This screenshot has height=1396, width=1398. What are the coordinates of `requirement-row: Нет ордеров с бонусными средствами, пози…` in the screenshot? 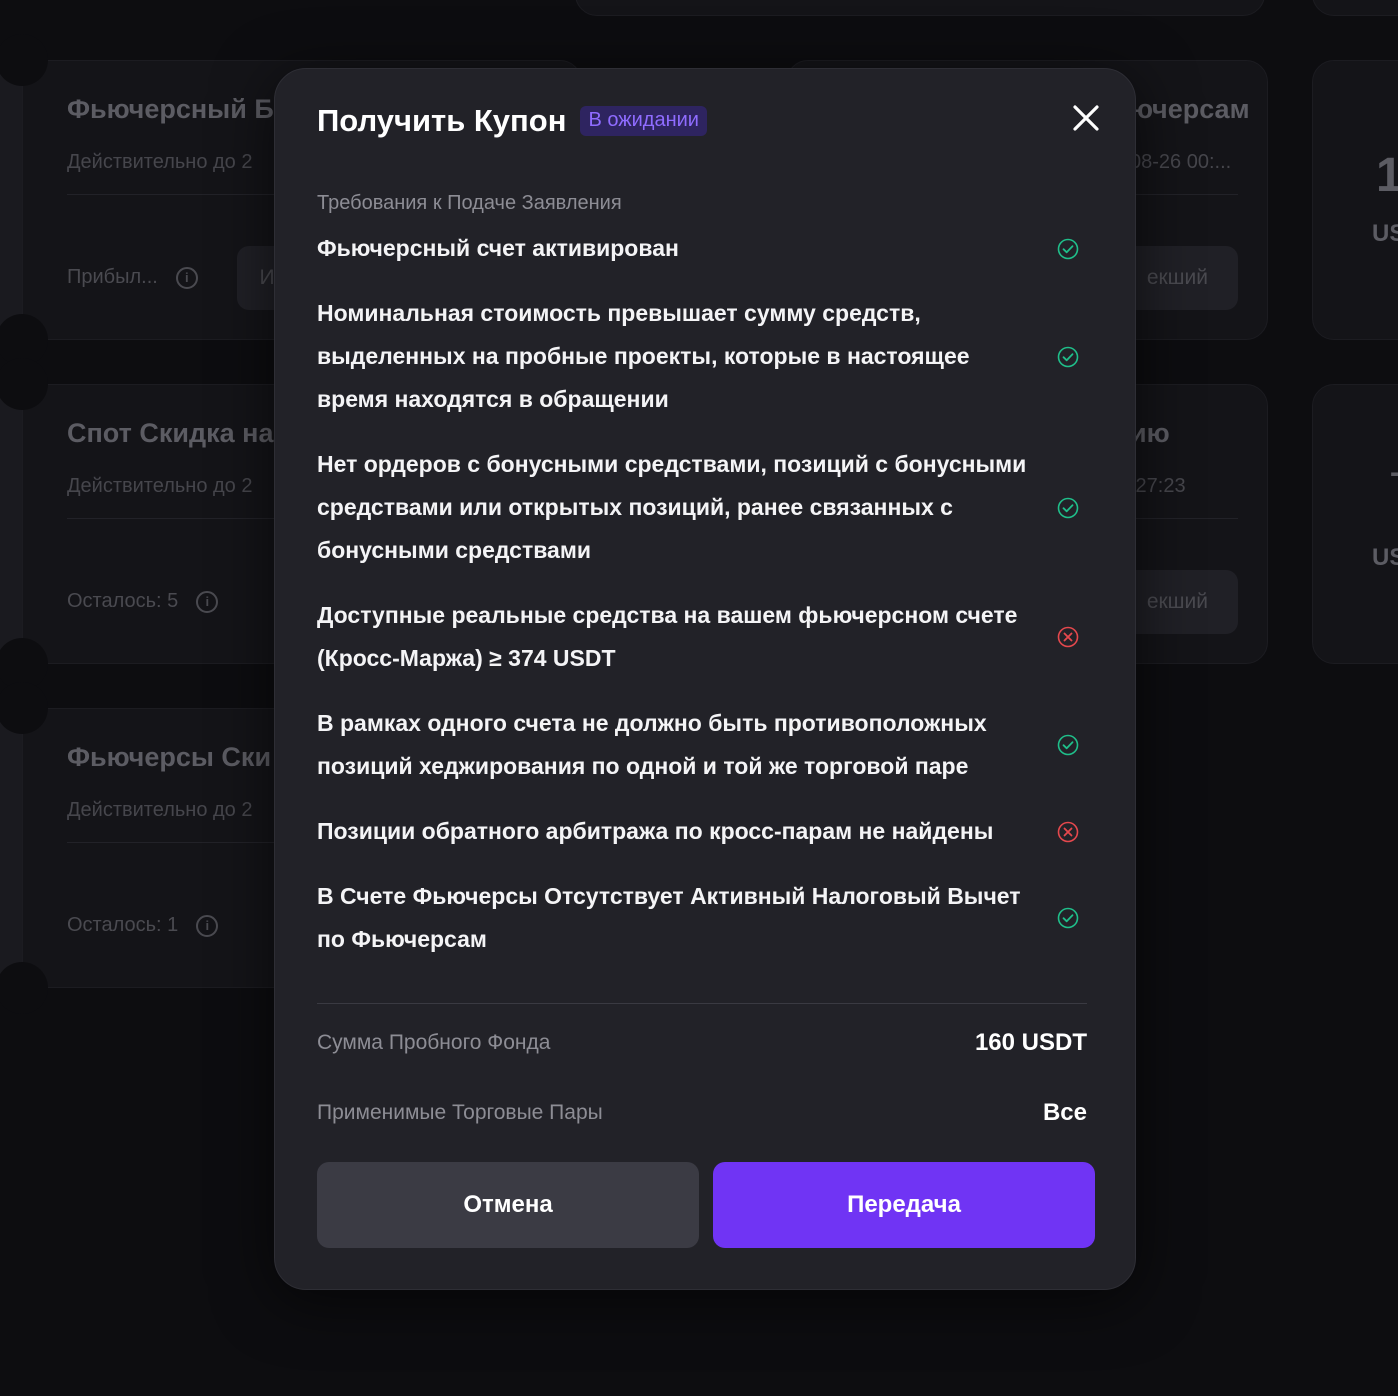 It's located at (702, 507).